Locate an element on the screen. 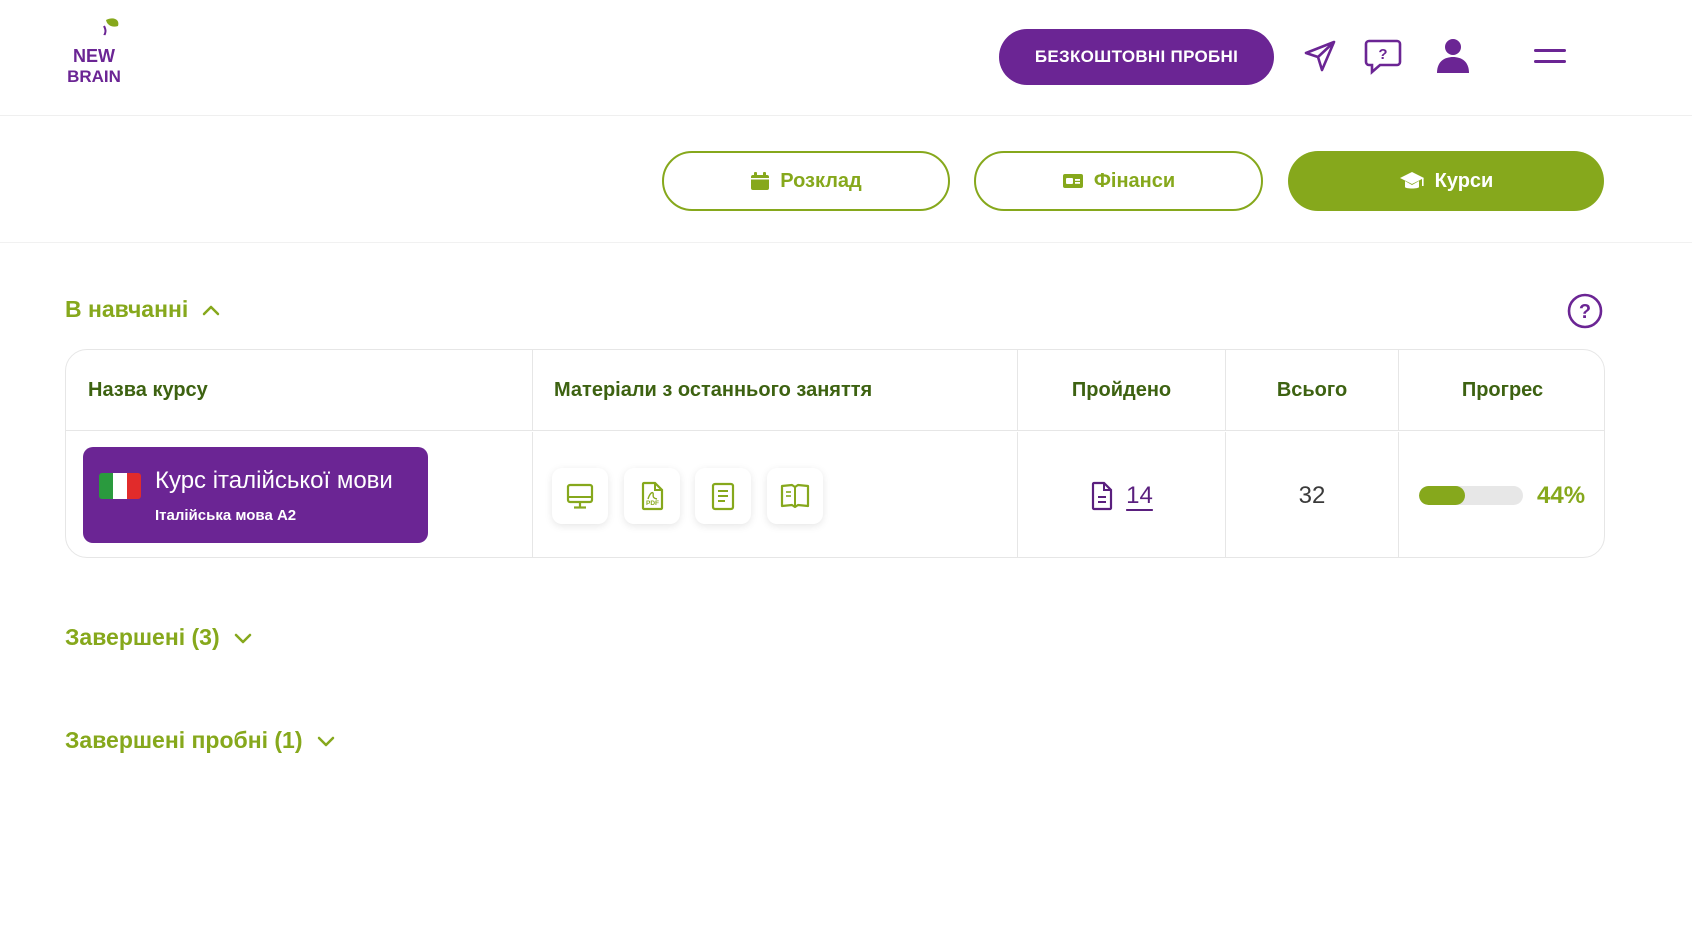 The height and width of the screenshot is (930, 1692). completed-toggle: Завершені (3) is located at coordinates (158, 637).